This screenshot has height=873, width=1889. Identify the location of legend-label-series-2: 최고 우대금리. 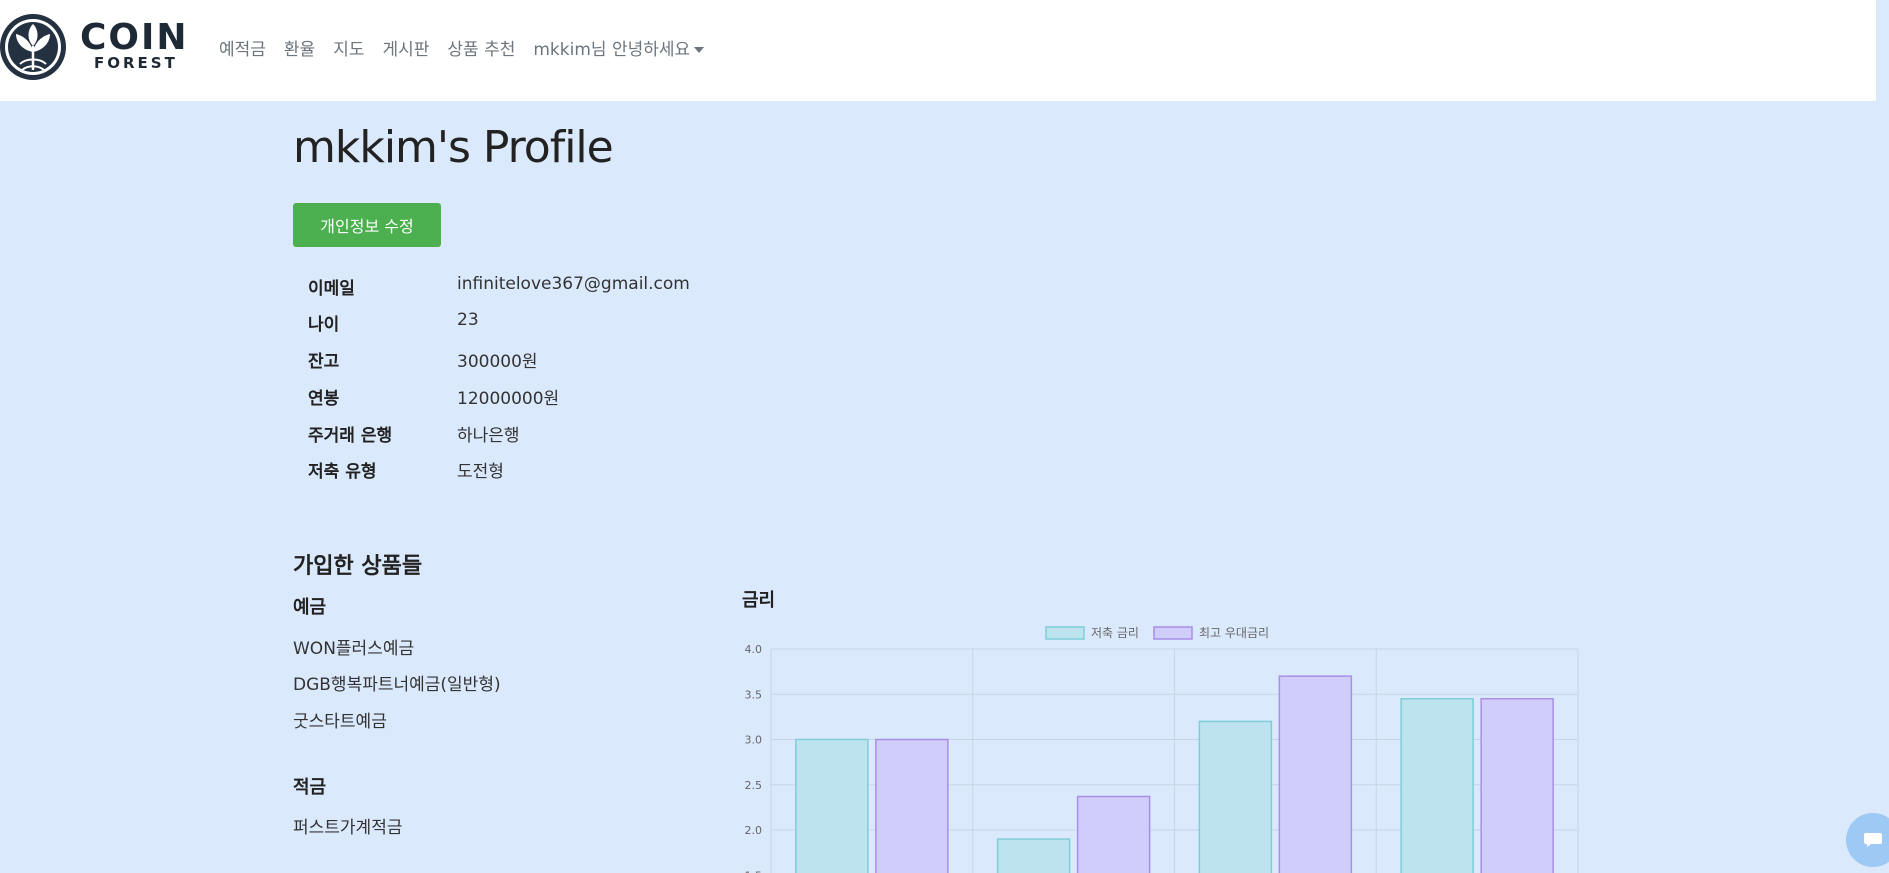
(1234, 633).